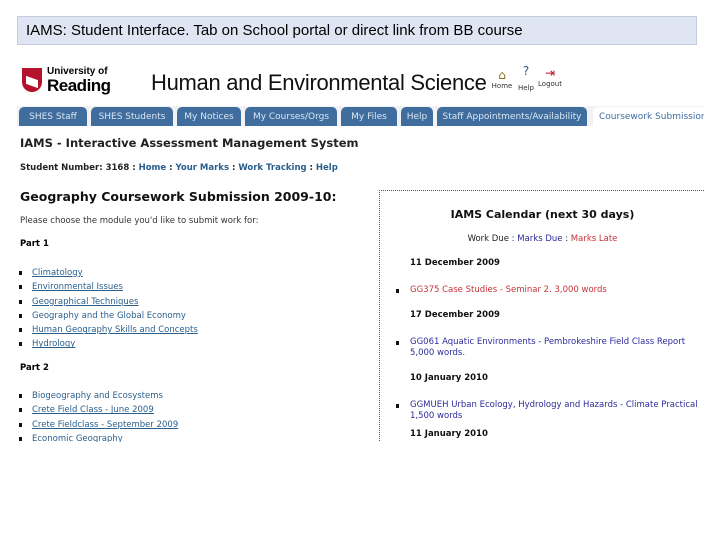 This screenshot has height=540, width=720. I want to click on module-link: Geographical Techniques, so click(85, 302).